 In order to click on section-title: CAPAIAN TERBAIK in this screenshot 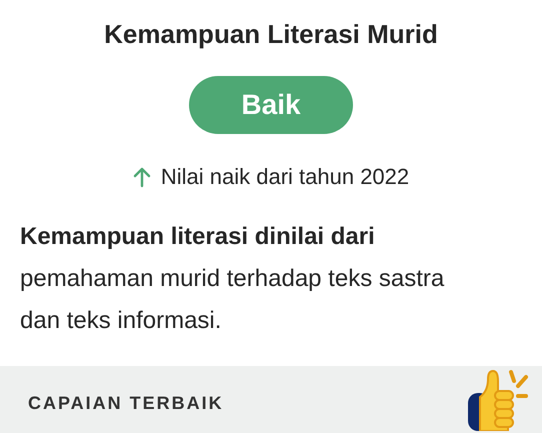, I will do `click(126, 403)`.